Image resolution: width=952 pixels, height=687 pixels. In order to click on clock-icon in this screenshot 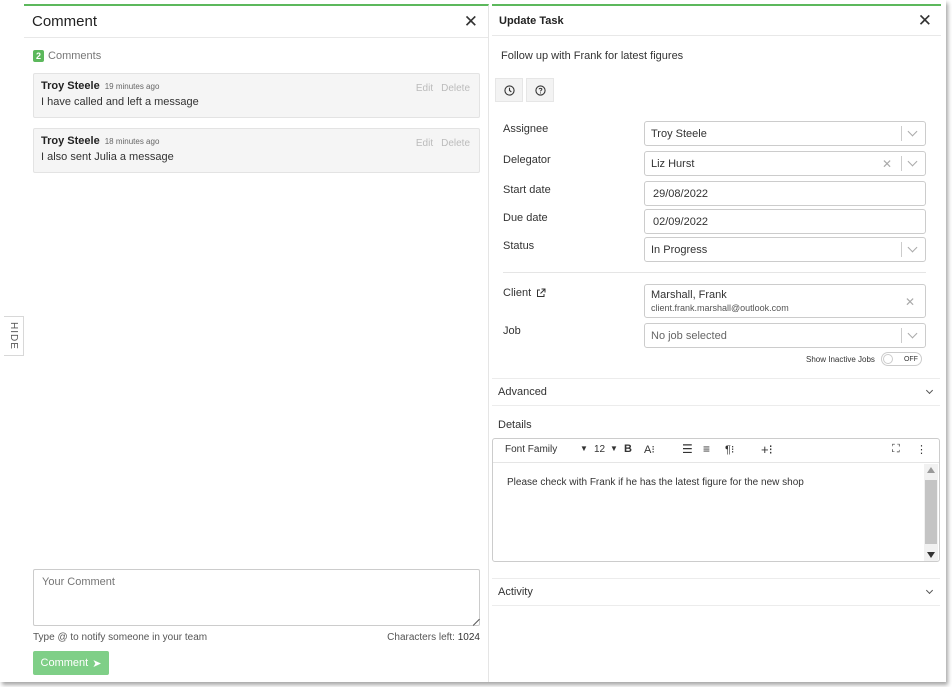, I will do `click(509, 90)`.